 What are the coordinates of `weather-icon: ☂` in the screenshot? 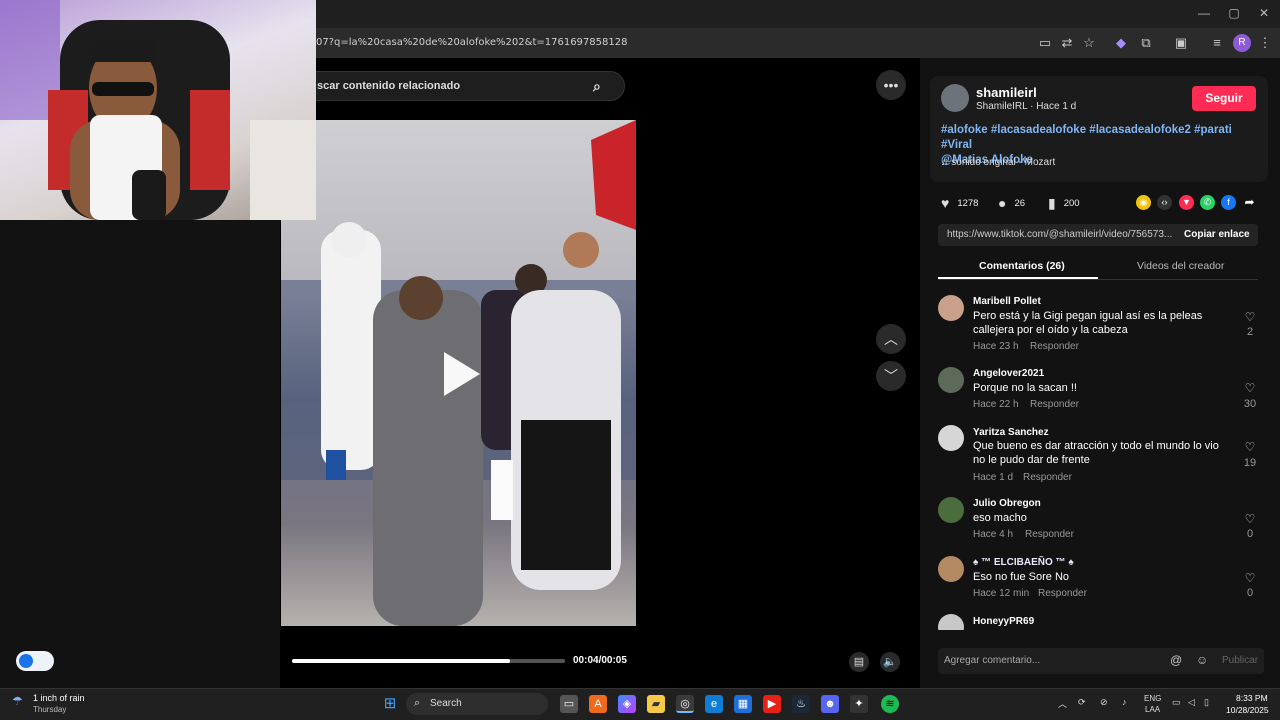 It's located at (17, 701).